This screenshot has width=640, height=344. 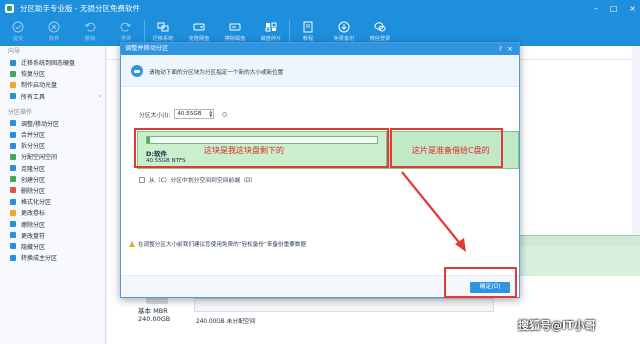 What do you see at coordinates (52, 73) in the screenshot?
I see `sidebar-item-restore-partition: 恢复分区` at bounding box center [52, 73].